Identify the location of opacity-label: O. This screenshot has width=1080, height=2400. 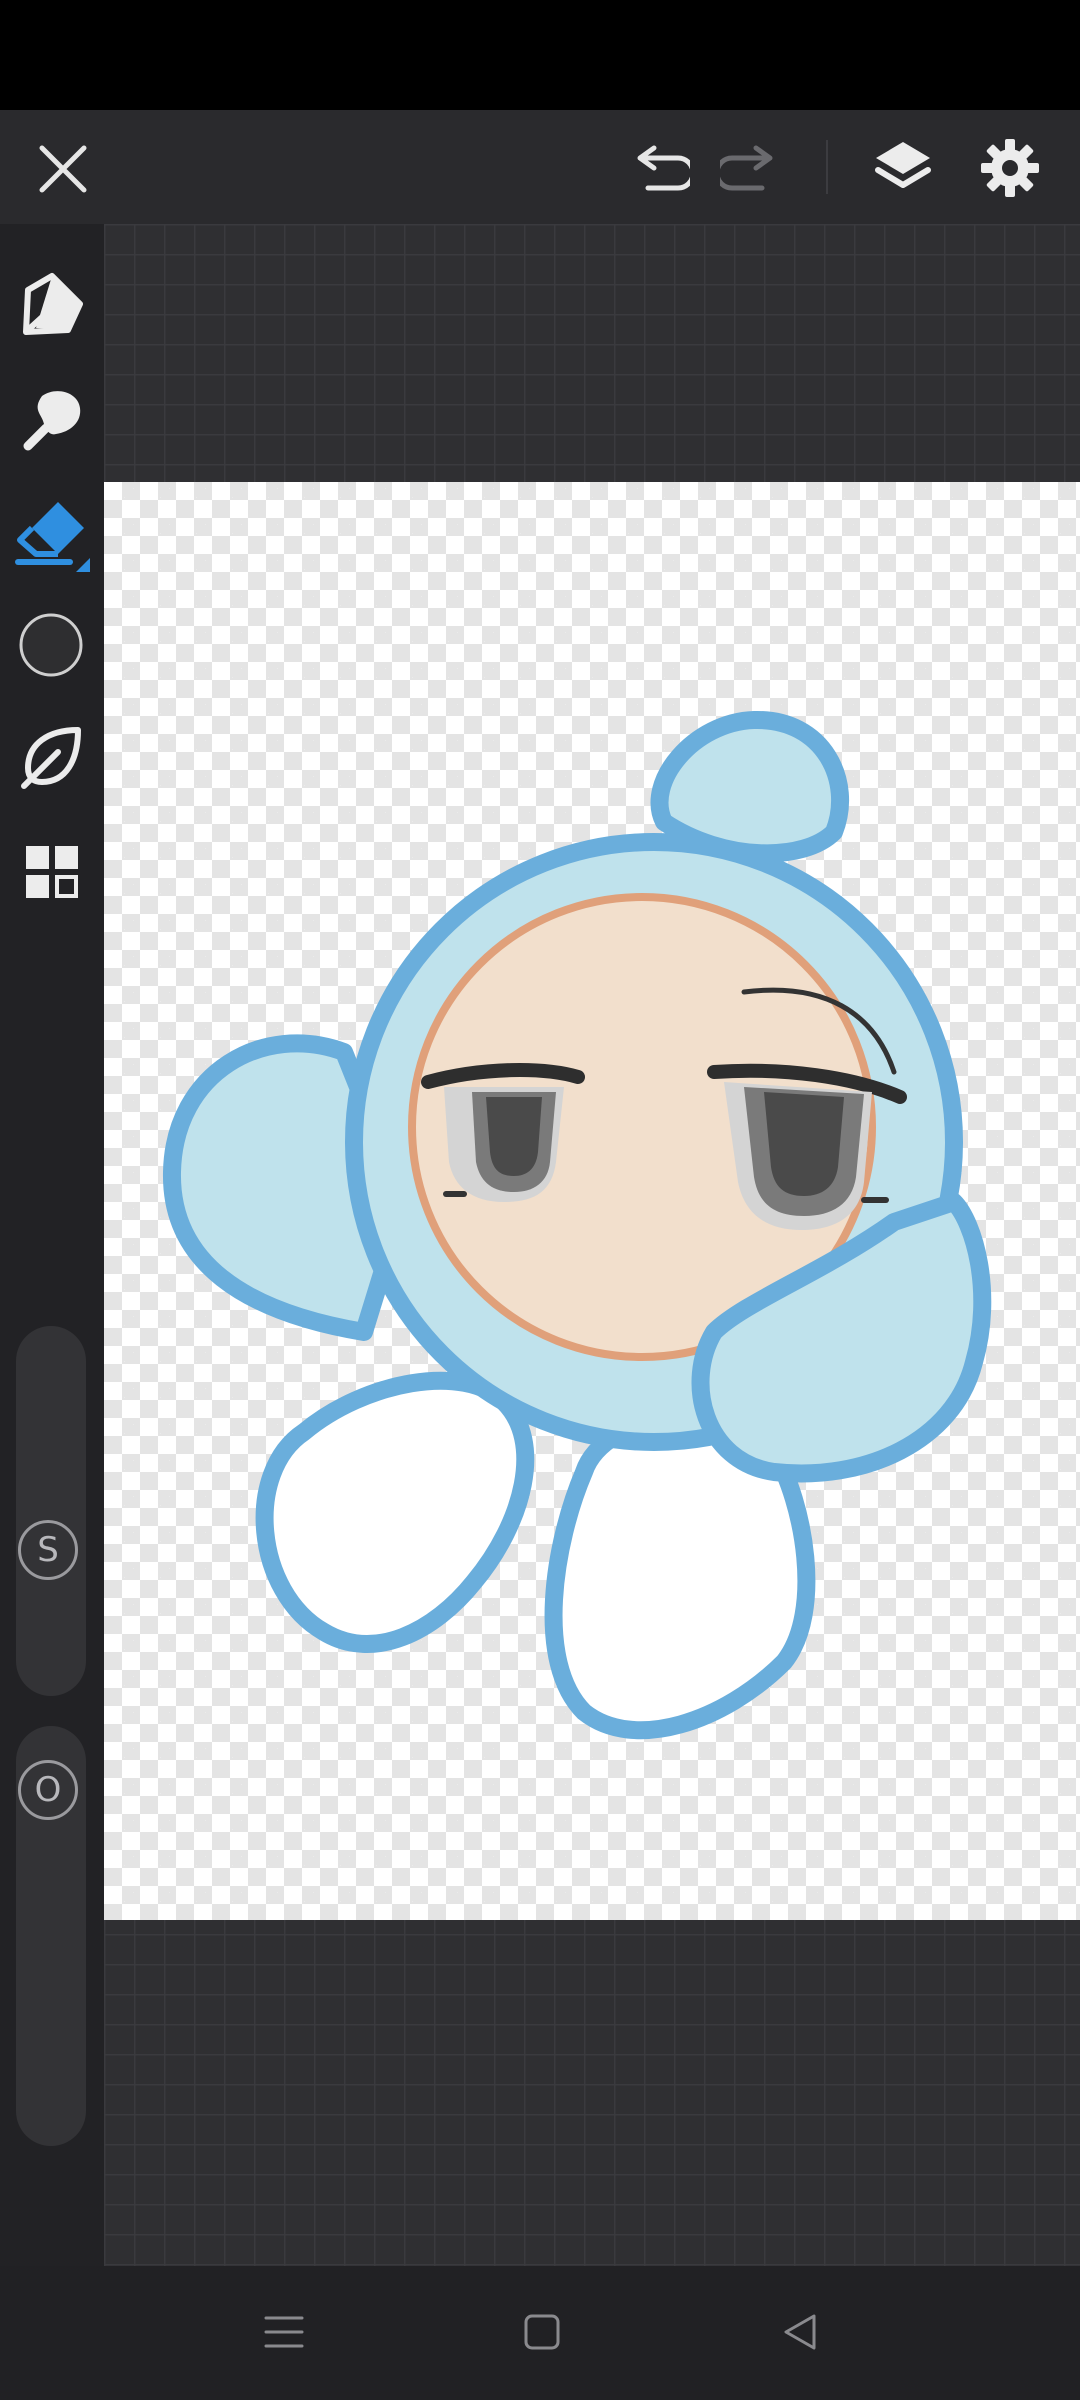
(48, 1790).